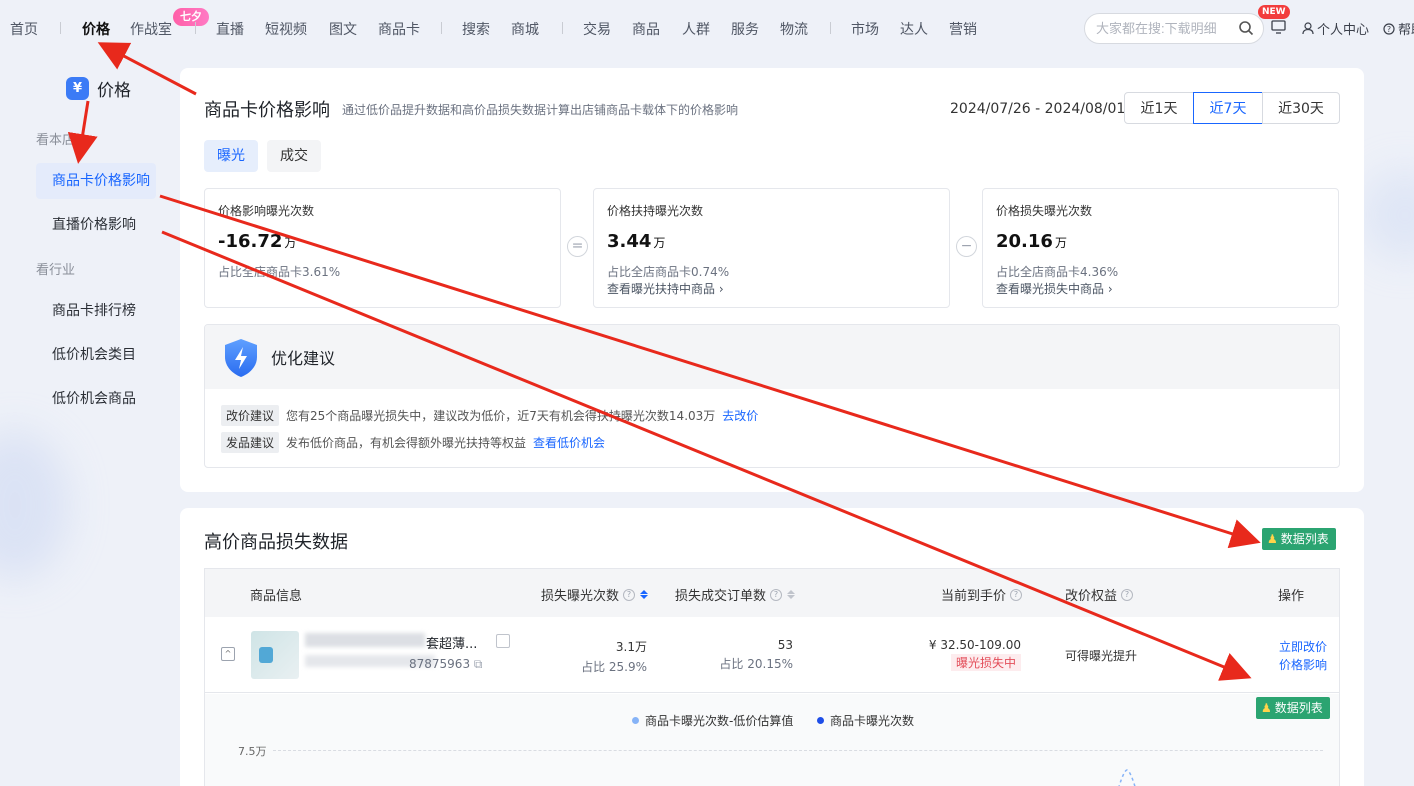 The image size is (1414, 786). I want to click on table-header: 商品信息 损失曝光次数? 损失成交订单数? 当前到手价? 改价权益? 操作, so click(772, 593).